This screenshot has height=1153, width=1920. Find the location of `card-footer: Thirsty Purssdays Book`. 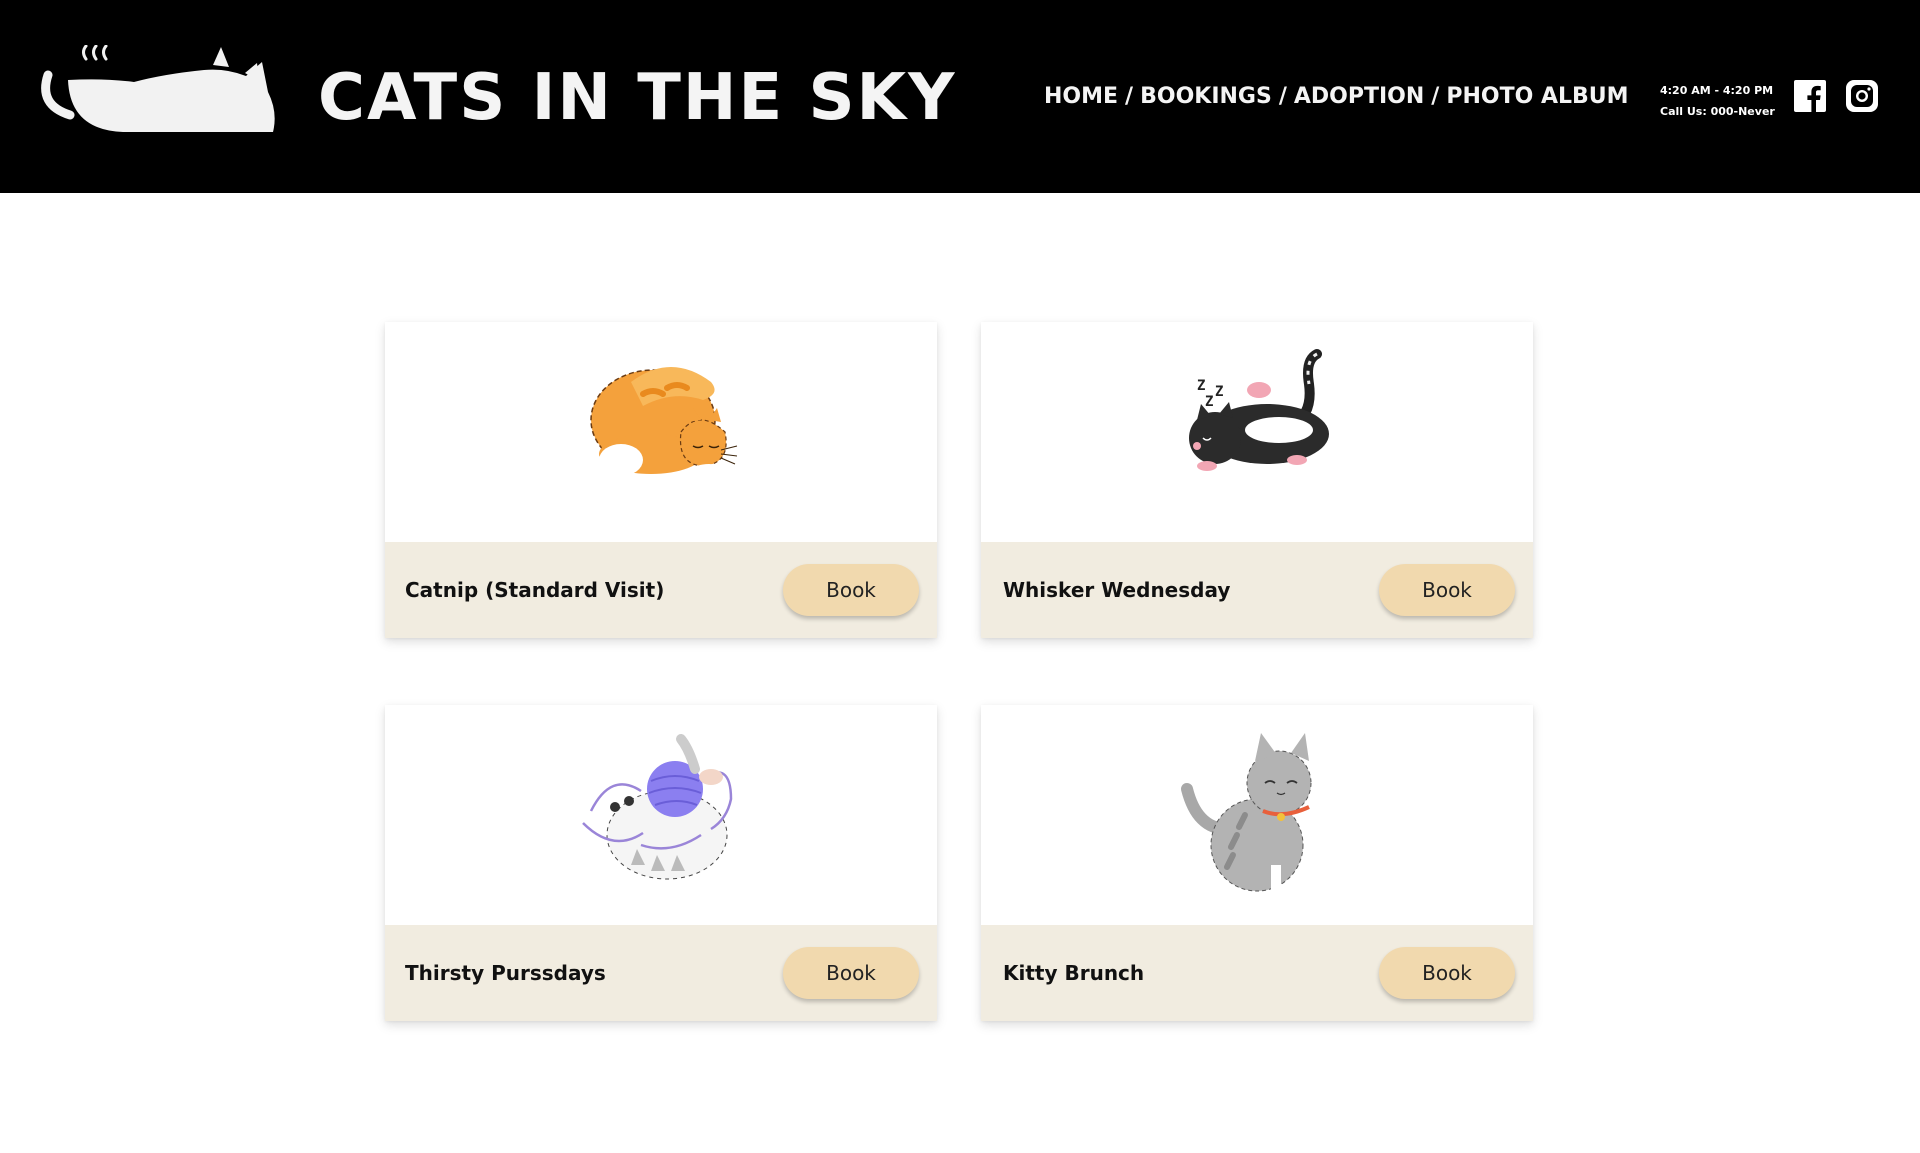

card-footer: Thirsty Purssdays Book is located at coordinates (661, 973).